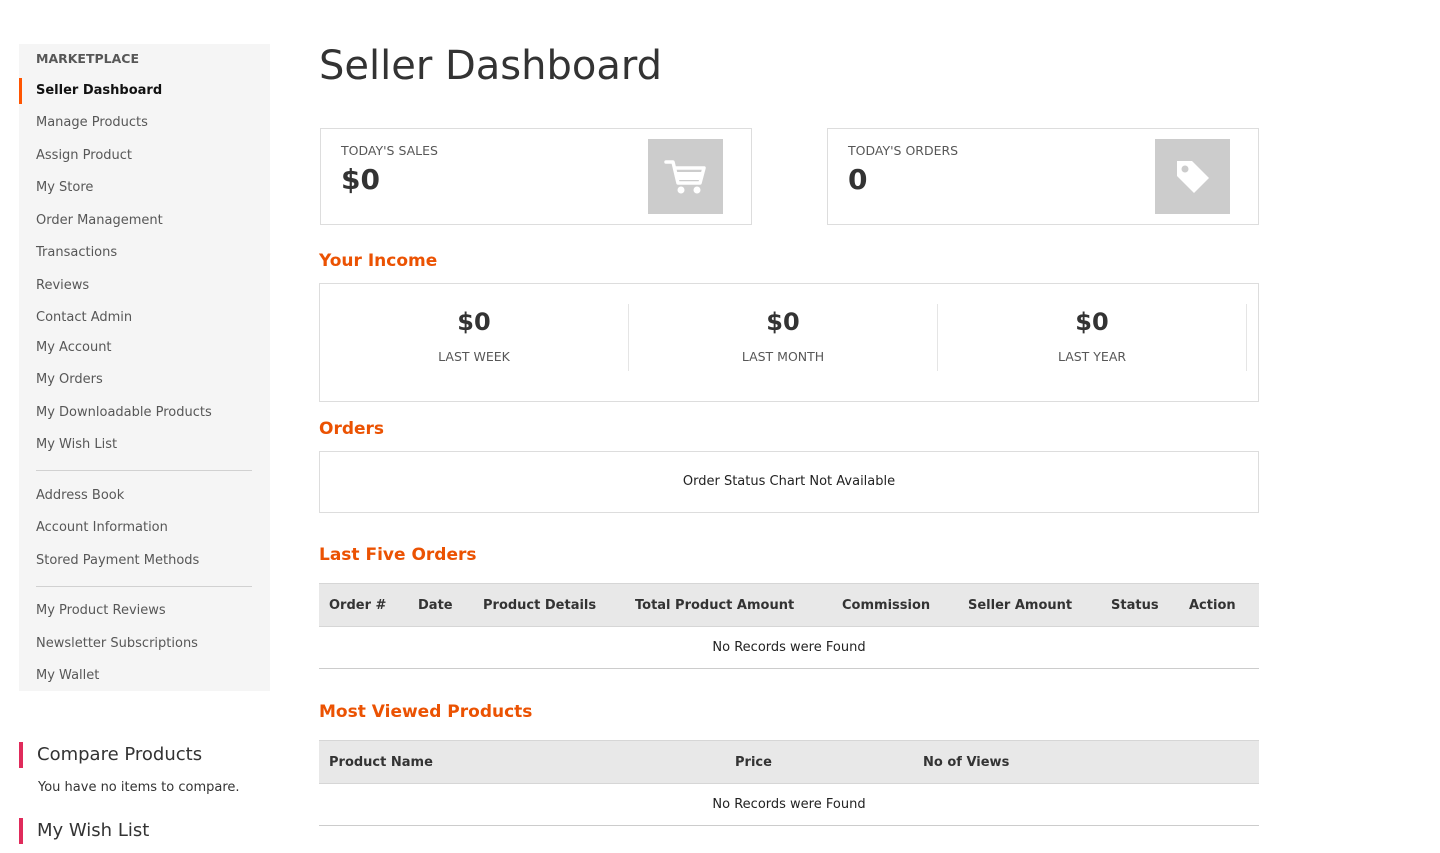  Describe the element at coordinates (1092, 356) in the screenshot. I see `income-label: LAST YEAR` at that location.